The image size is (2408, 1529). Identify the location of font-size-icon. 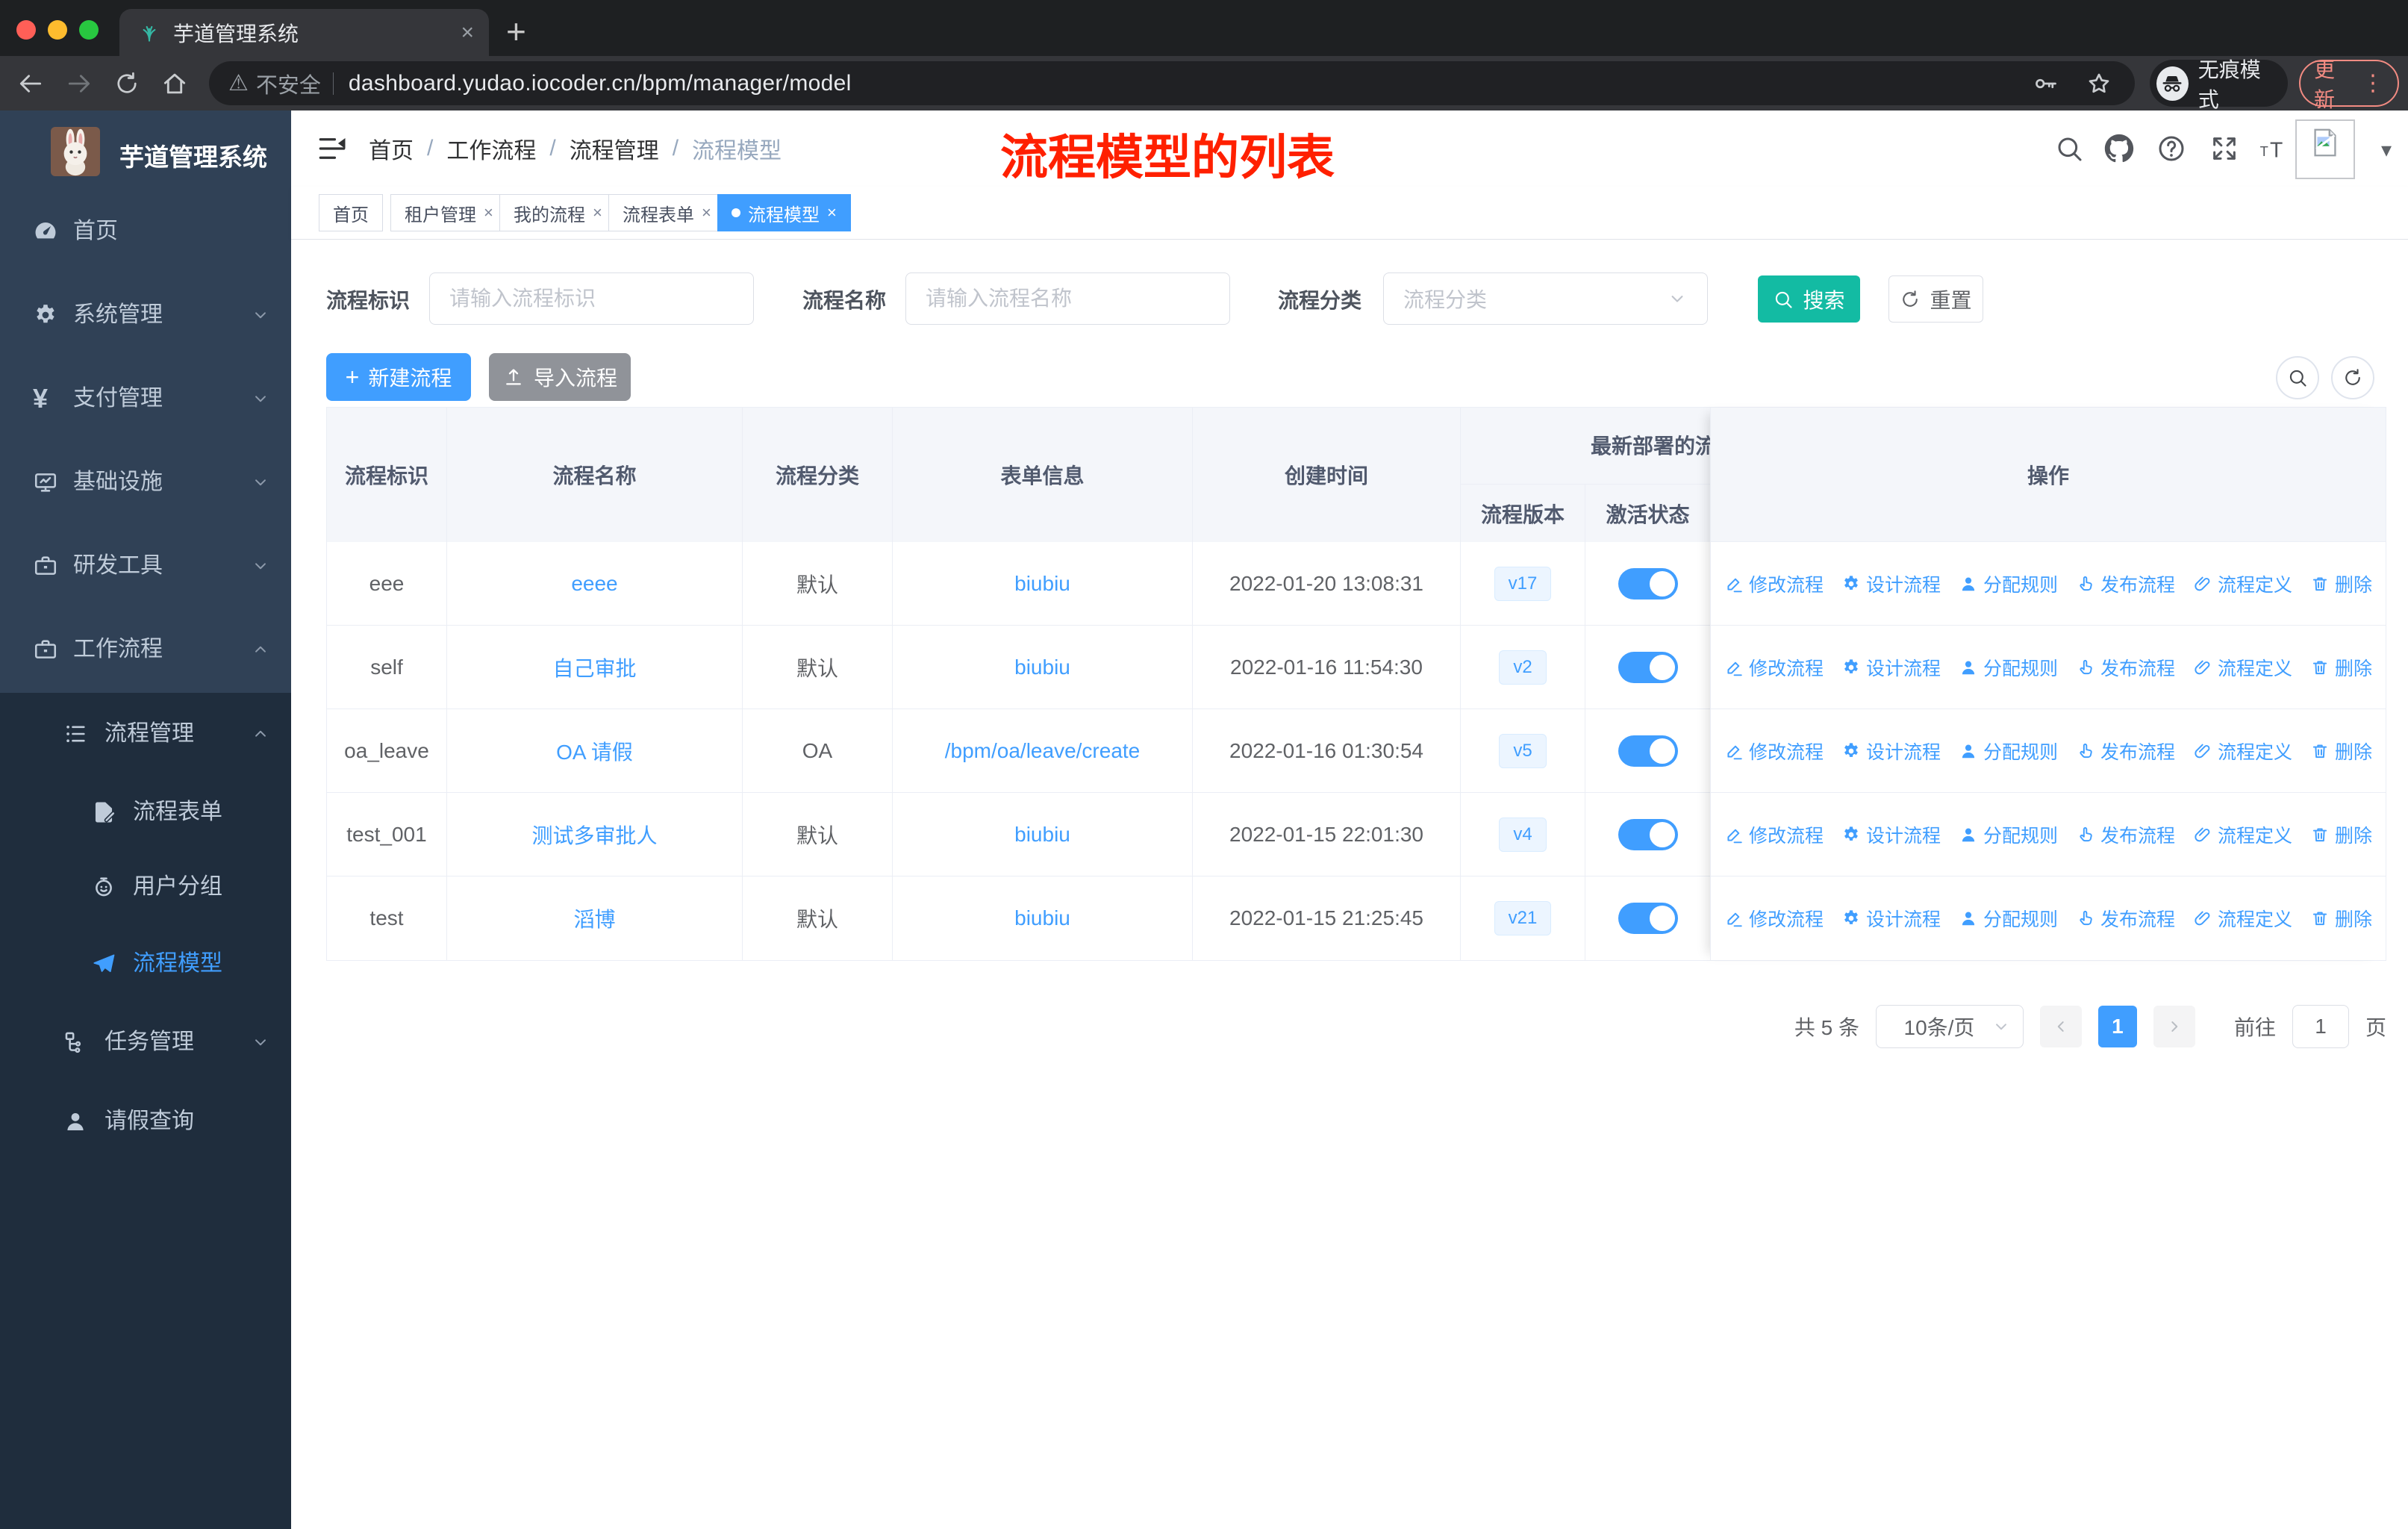
(2274, 149).